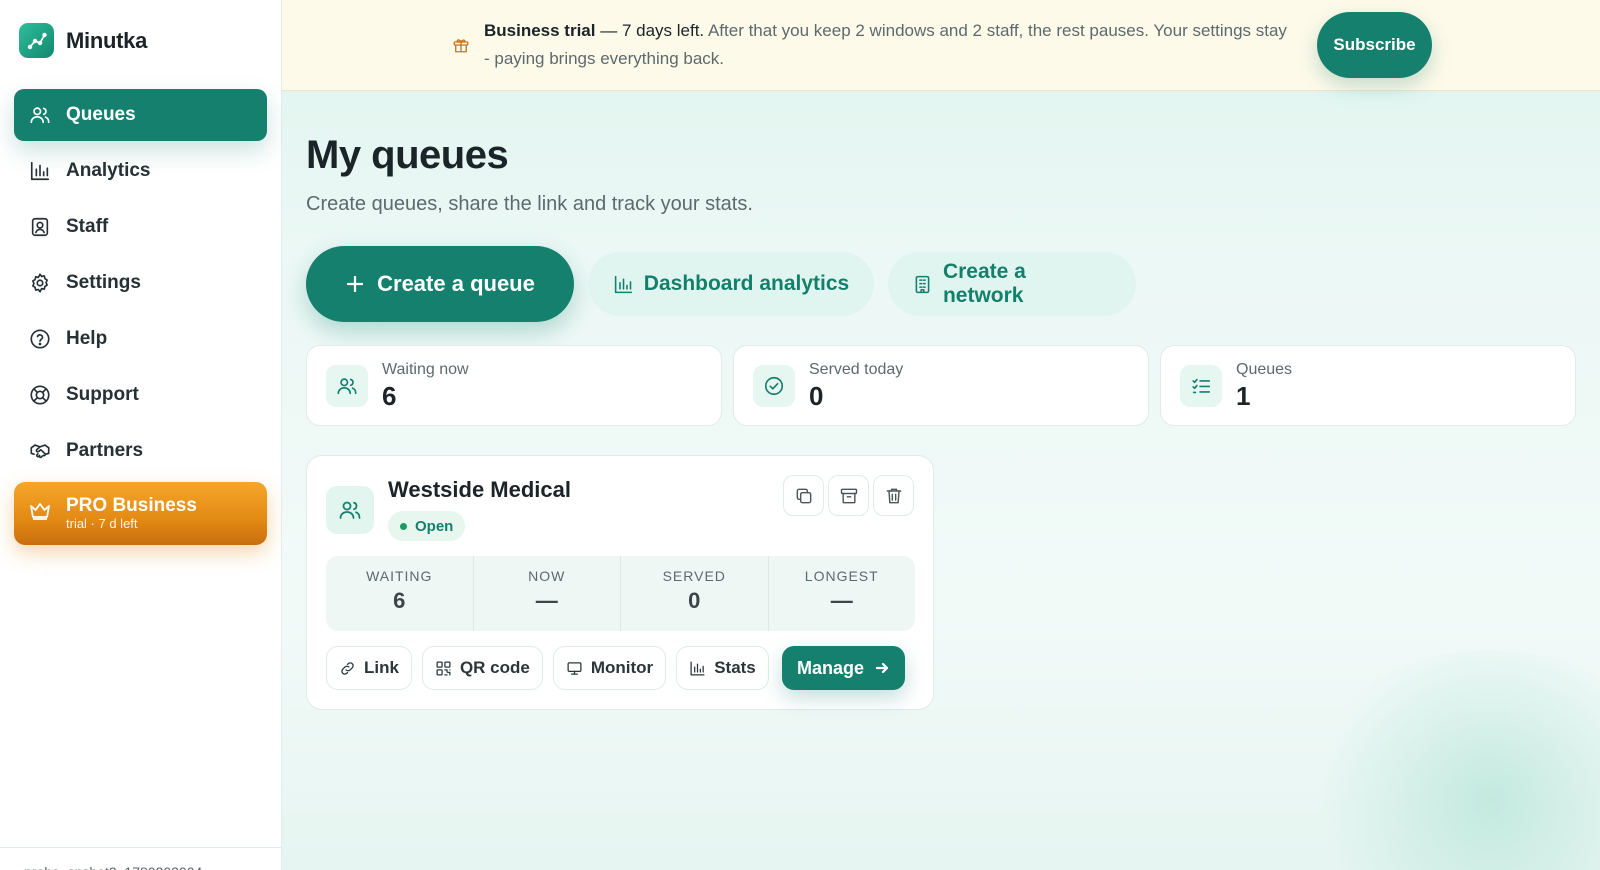  What do you see at coordinates (1201, 386) in the screenshot?
I see `list-check-icon` at bounding box center [1201, 386].